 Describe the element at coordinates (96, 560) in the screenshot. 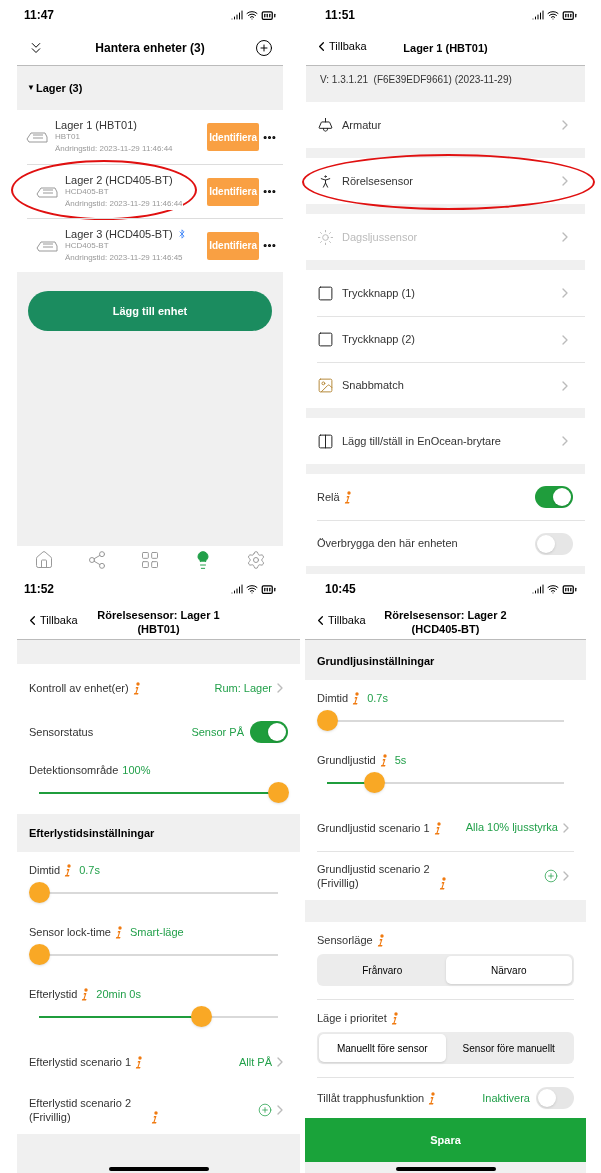

I see `network-icon` at that location.